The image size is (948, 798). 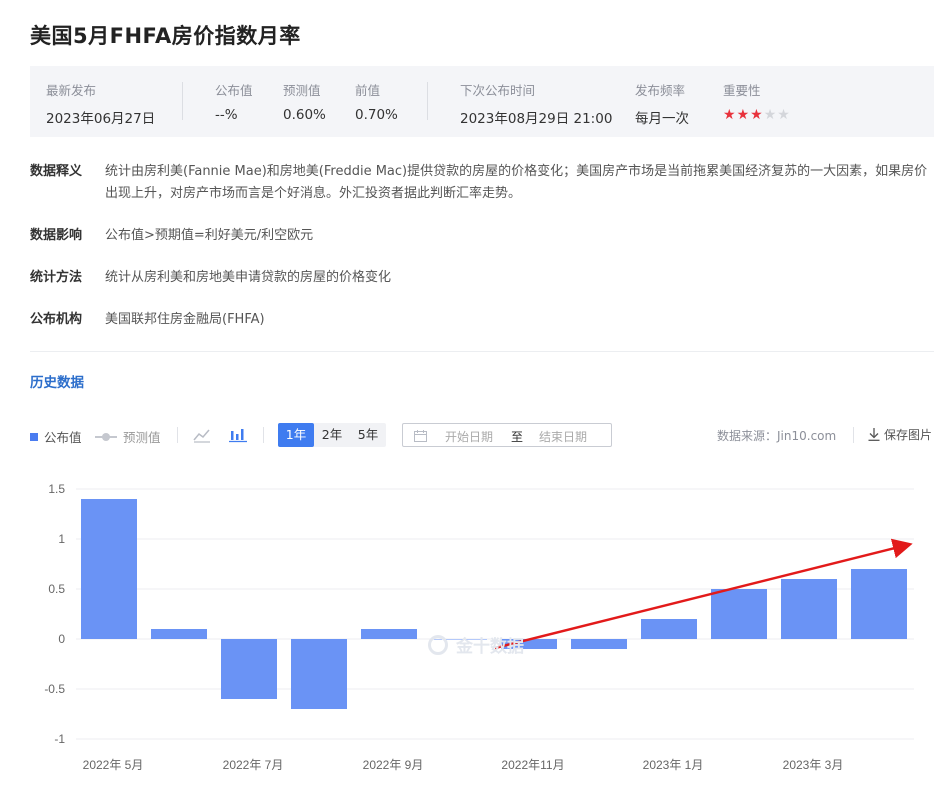 I want to click on legend-forecast-swatch, so click(x=106, y=437).